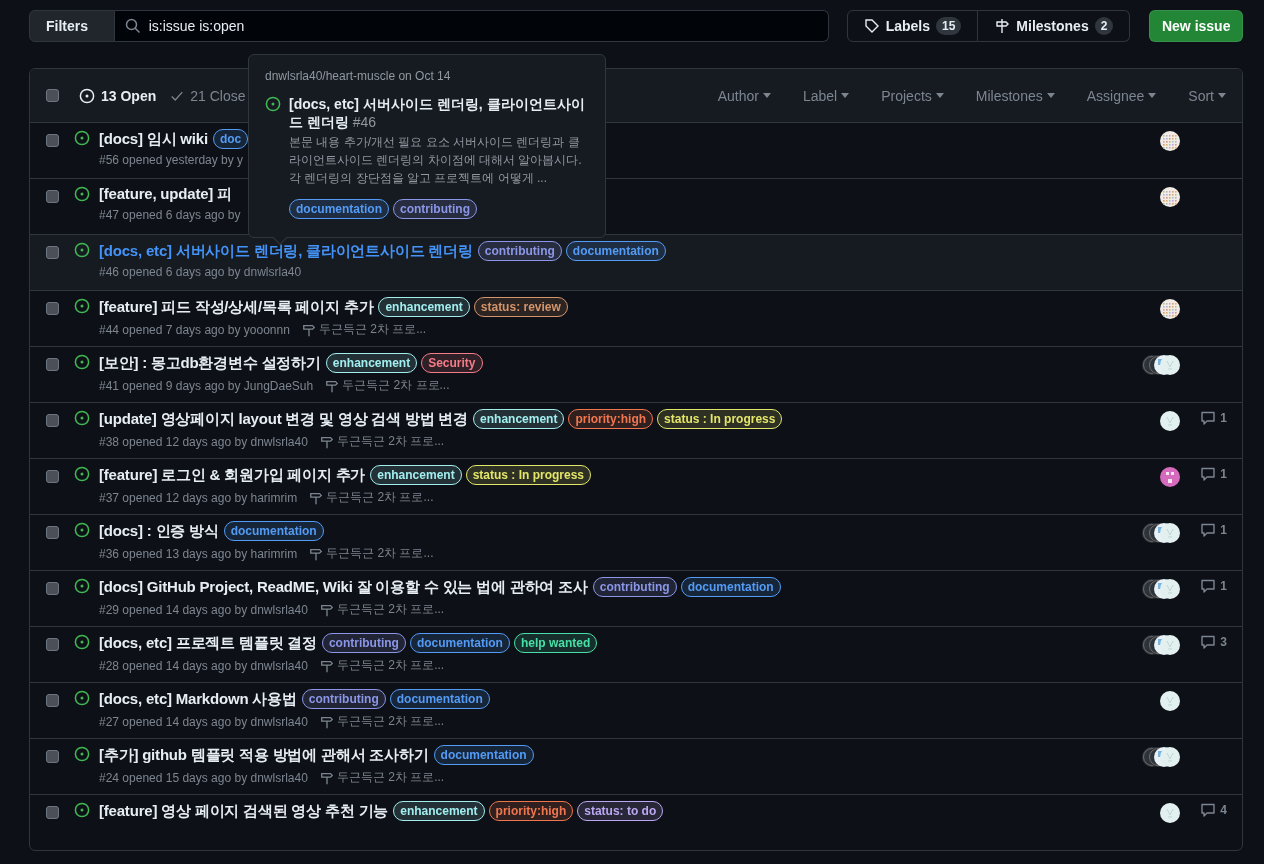 This screenshot has width=1264, height=864. I want to click on milestones-button: Milestones 2, so click(1054, 26).